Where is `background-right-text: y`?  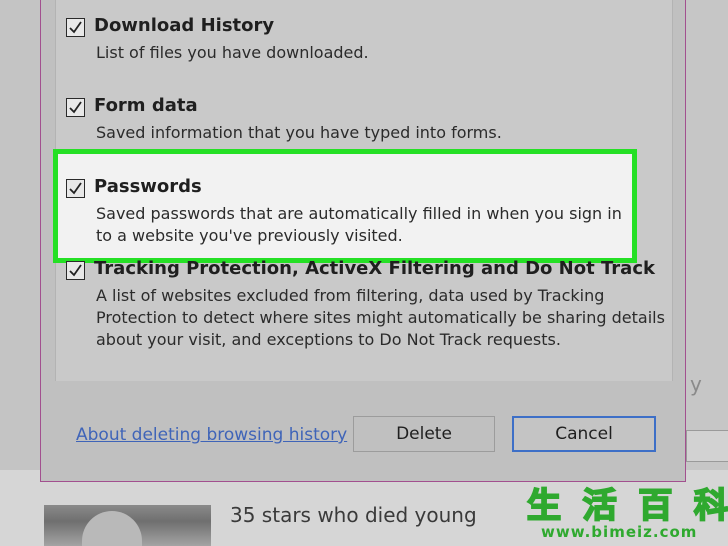
background-right-text: y is located at coordinates (696, 384).